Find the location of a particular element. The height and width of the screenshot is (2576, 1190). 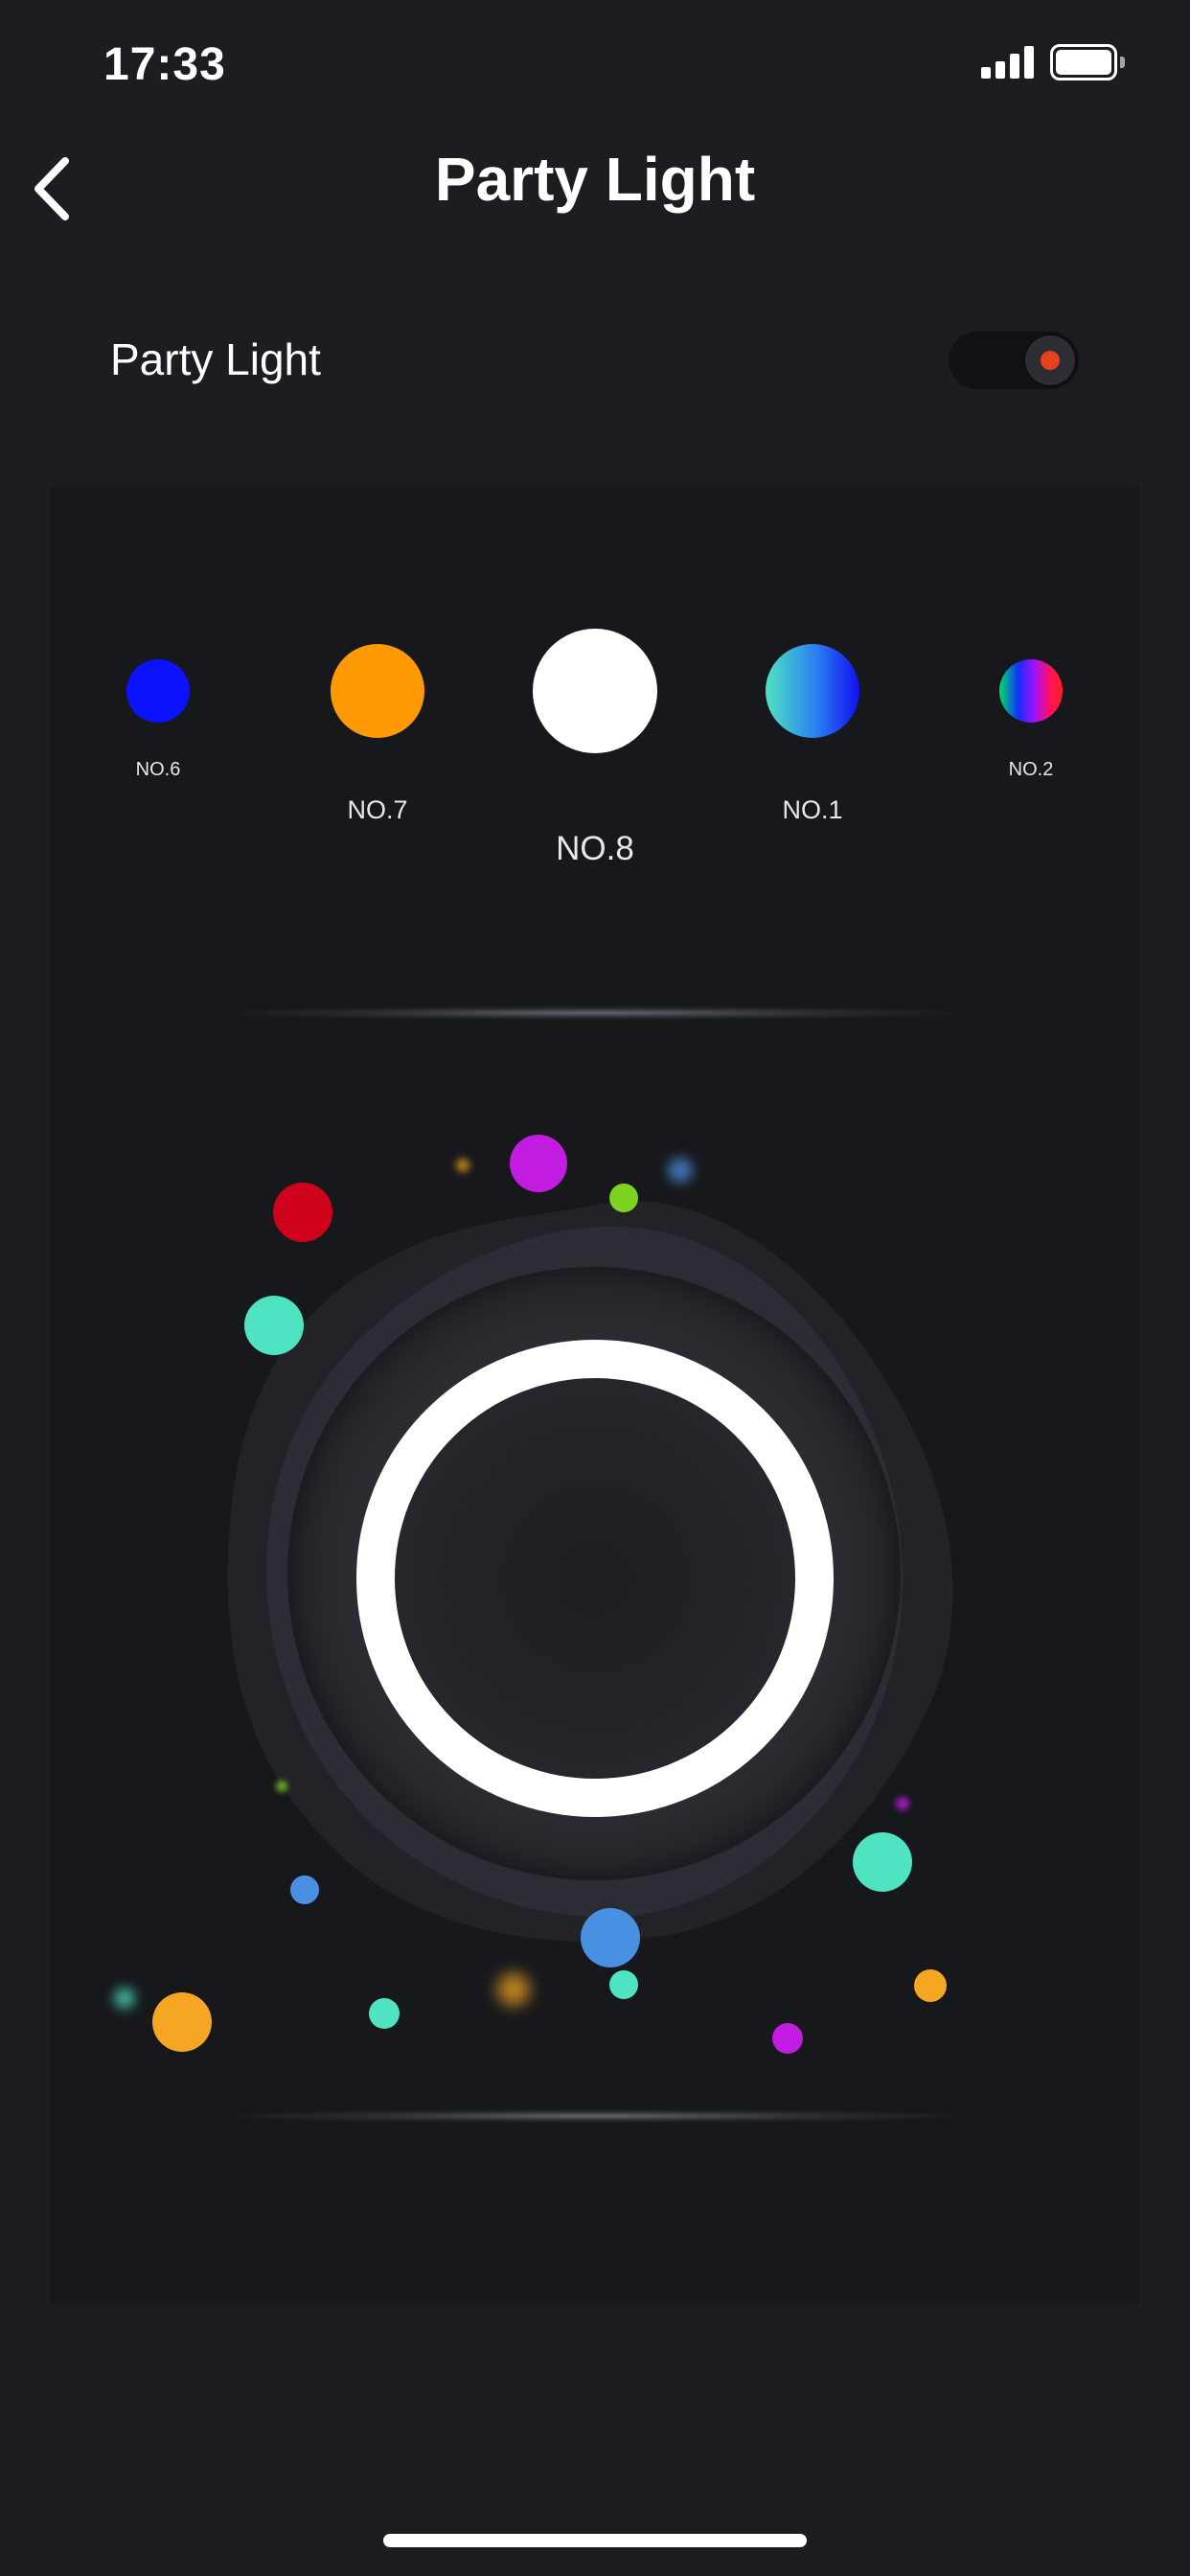

toggle-indicator-dot is located at coordinates (1050, 360).